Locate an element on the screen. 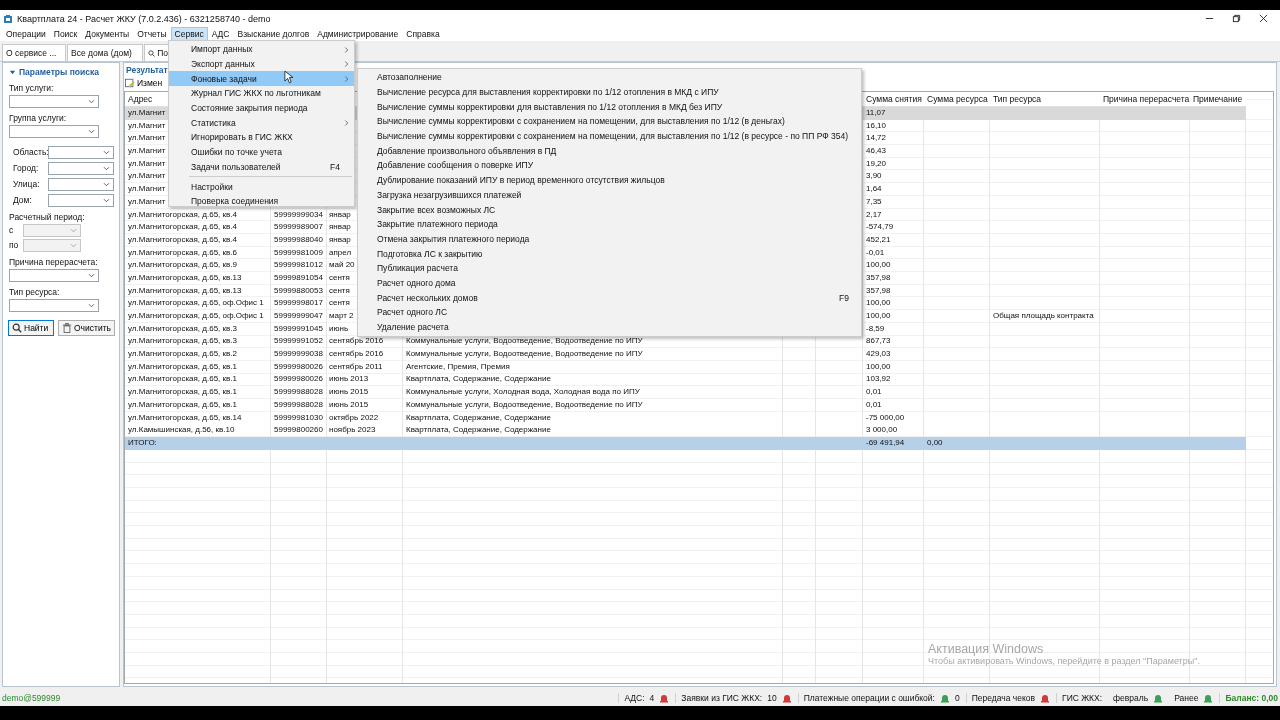  user-label: demo@599999 is located at coordinates (31, 697).